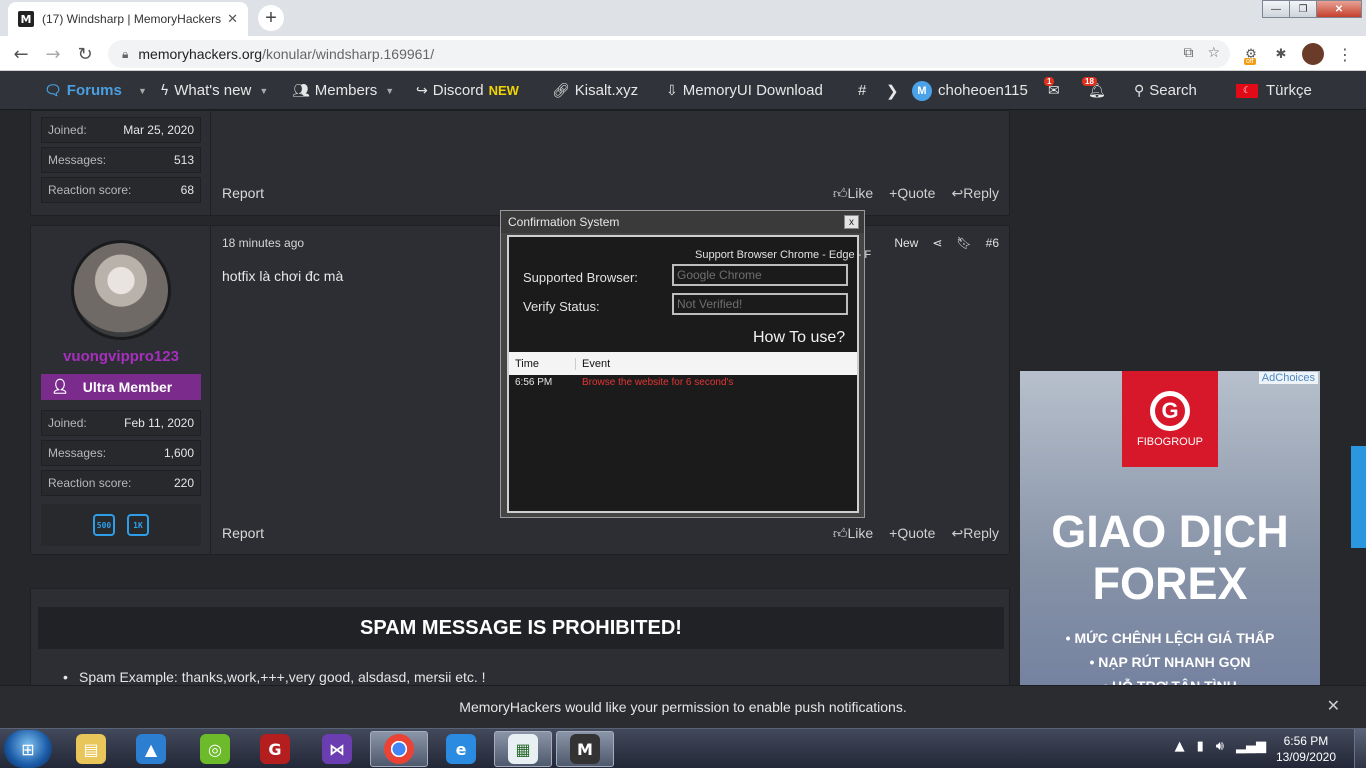 The width and height of the screenshot is (1366, 768). I want to click on nav-discord: ↪ Discord NEW, so click(467, 90).